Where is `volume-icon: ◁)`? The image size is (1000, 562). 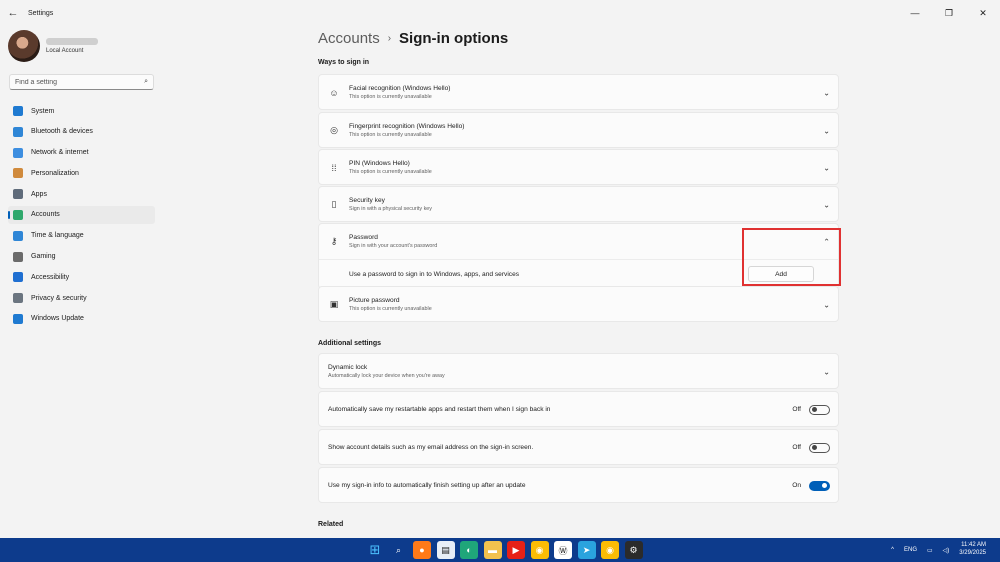
volume-icon: ◁) is located at coordinates (946, 550).